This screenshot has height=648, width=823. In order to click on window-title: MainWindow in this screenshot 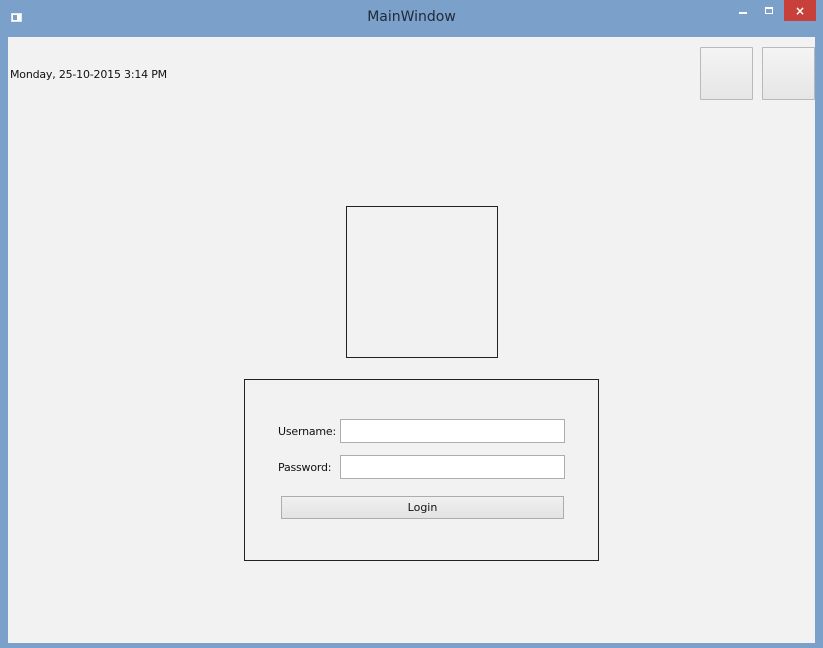, I will do `click(411, 17)`.